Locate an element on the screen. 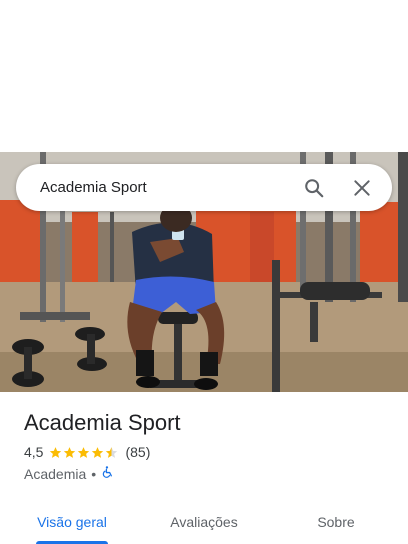 The height and width of the screenshot is (544, 408). rating-stars is located at coordinates (84, 452).